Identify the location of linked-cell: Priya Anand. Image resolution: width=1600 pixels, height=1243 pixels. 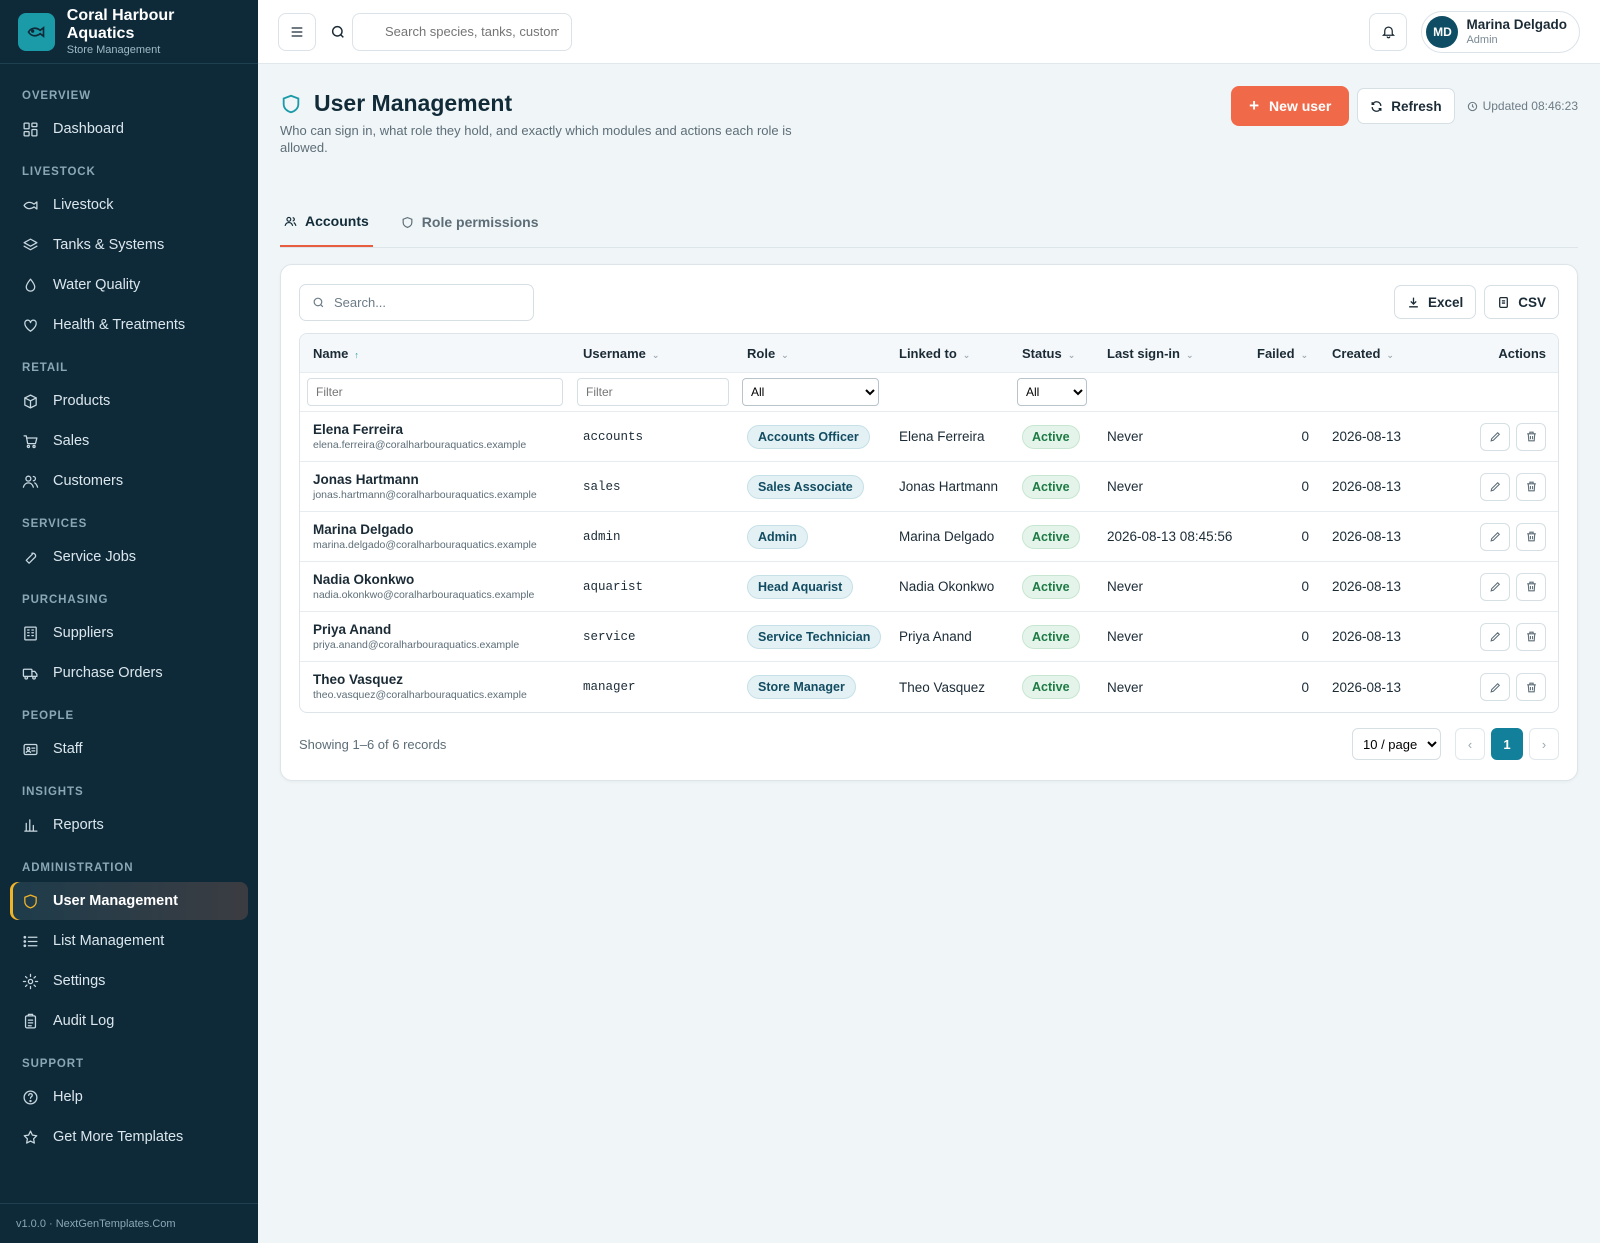
(935, 636).